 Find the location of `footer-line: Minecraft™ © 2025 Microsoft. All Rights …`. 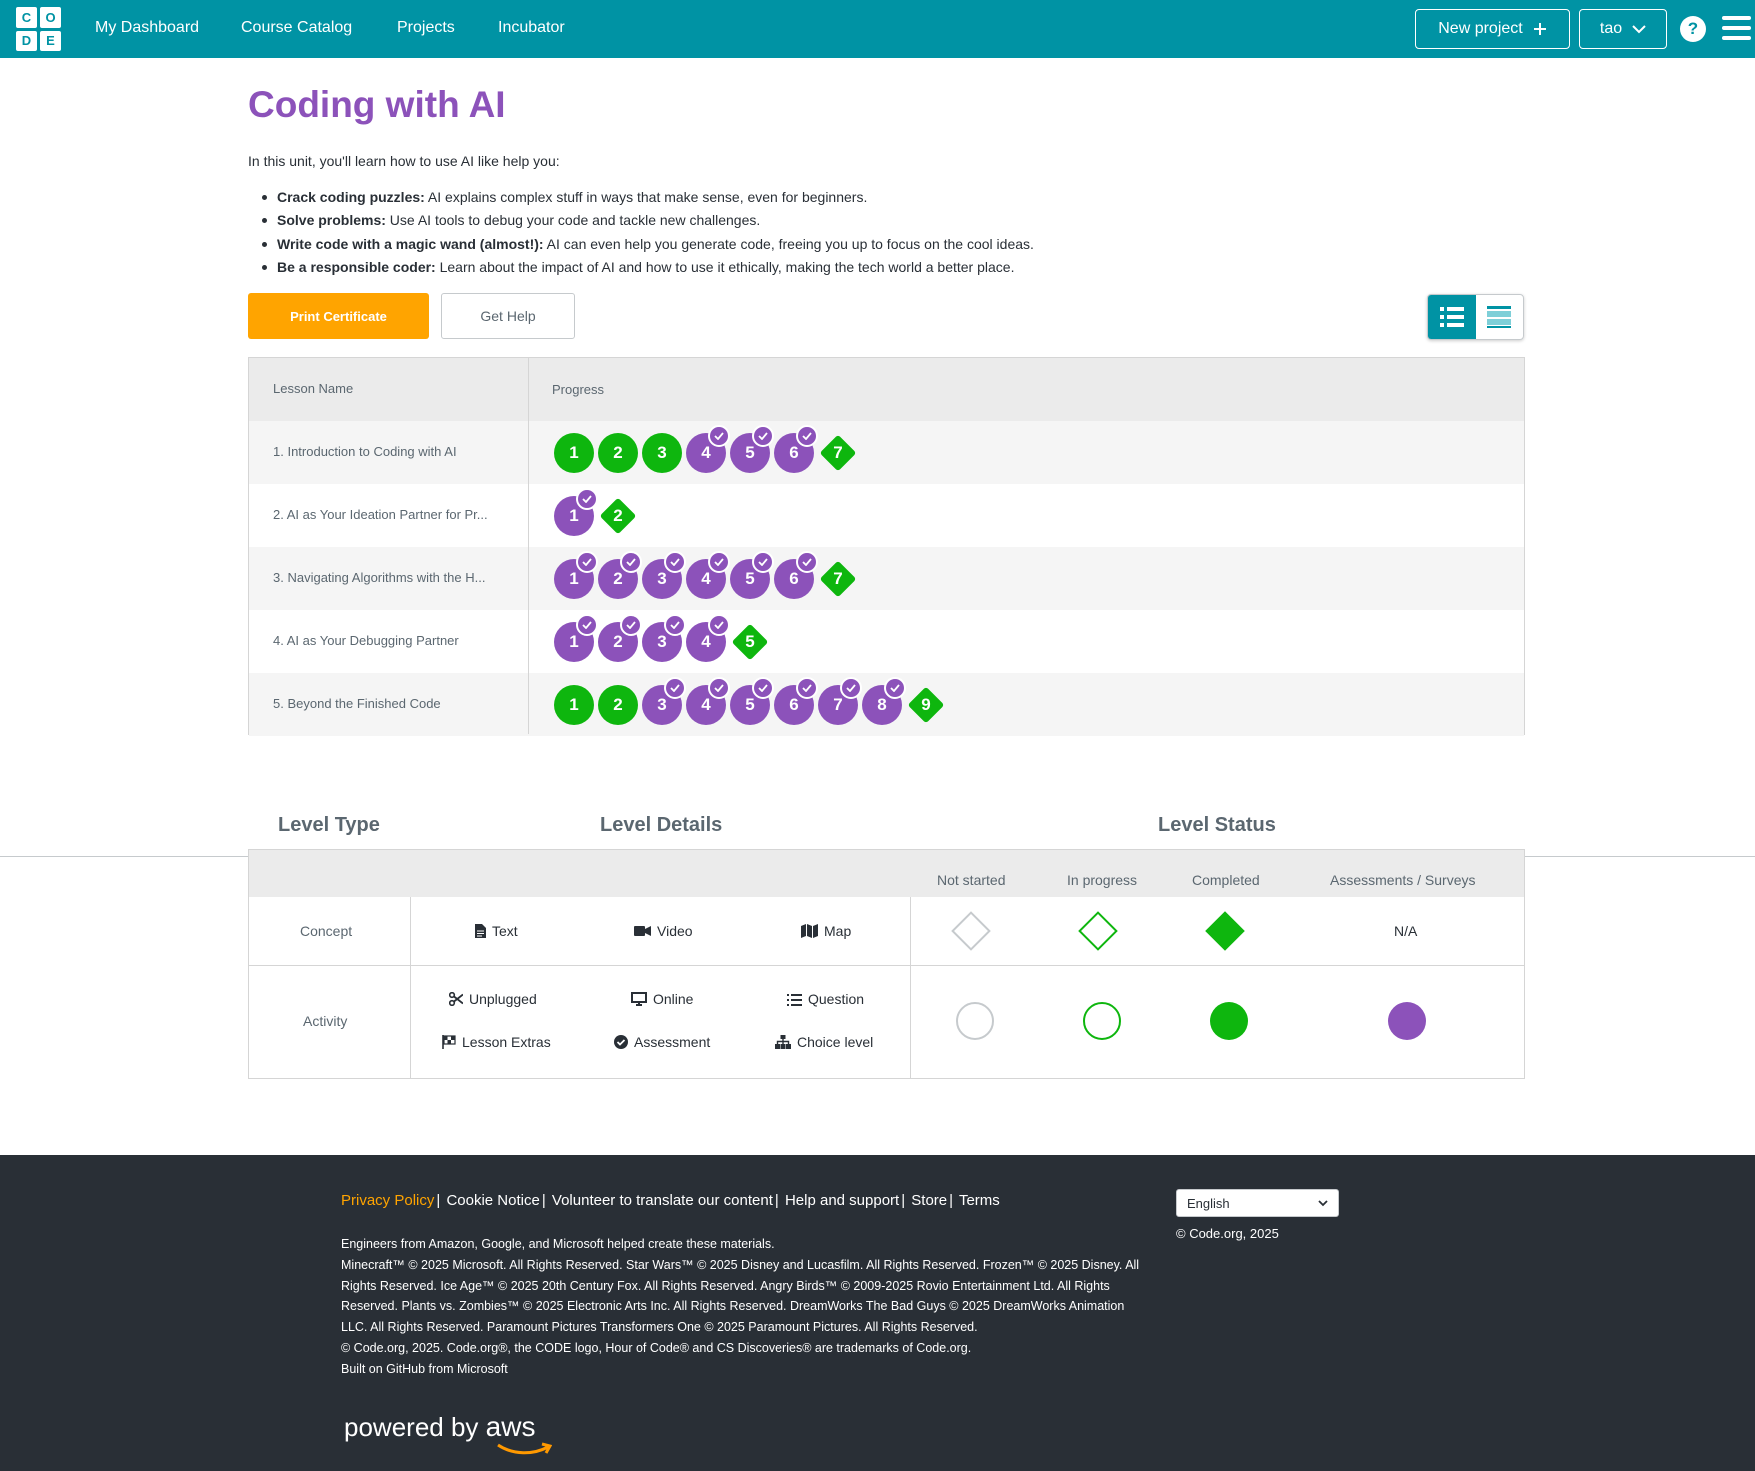

footer-line: Minecraft™ © 2025 Microsoft. All Rights … is located at coordinates (740, 1296).